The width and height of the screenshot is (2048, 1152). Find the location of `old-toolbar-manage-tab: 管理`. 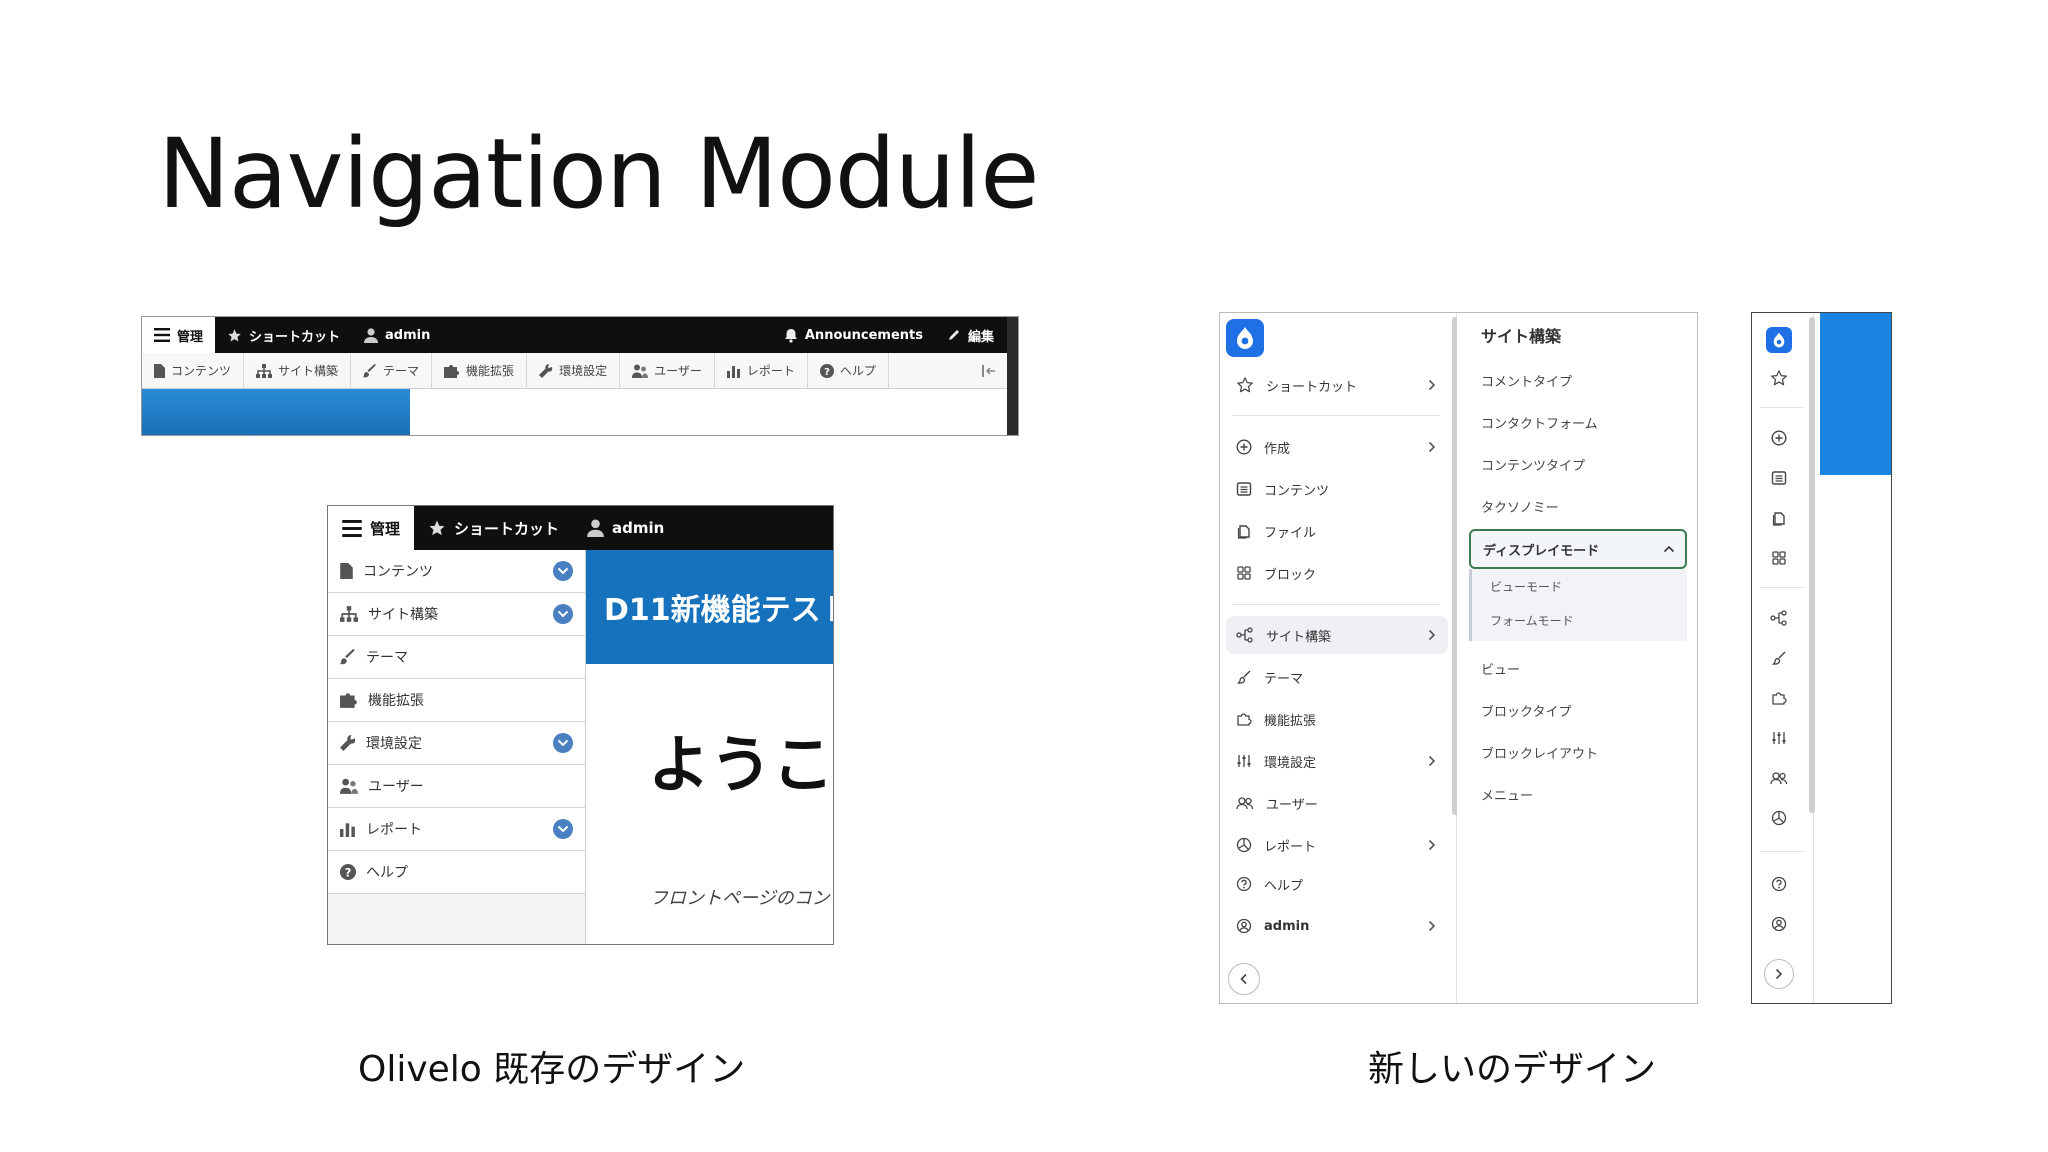

old-toolbar-manage-tab: 管理 is located at coordinates (179, 335).